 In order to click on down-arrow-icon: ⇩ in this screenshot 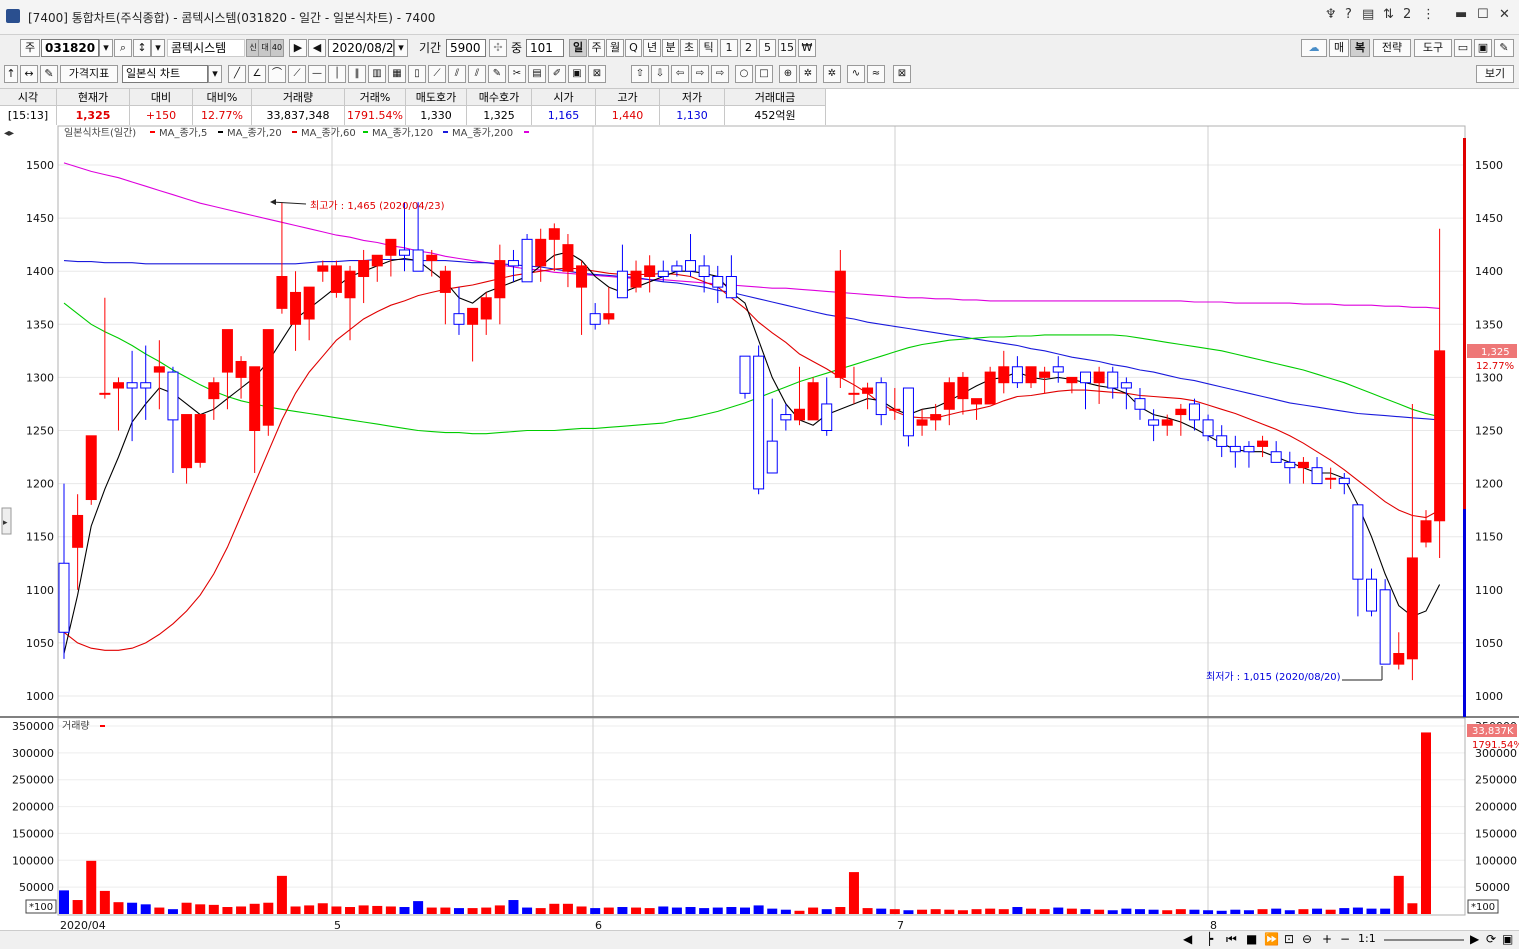, I will do `click(660, 74)`.